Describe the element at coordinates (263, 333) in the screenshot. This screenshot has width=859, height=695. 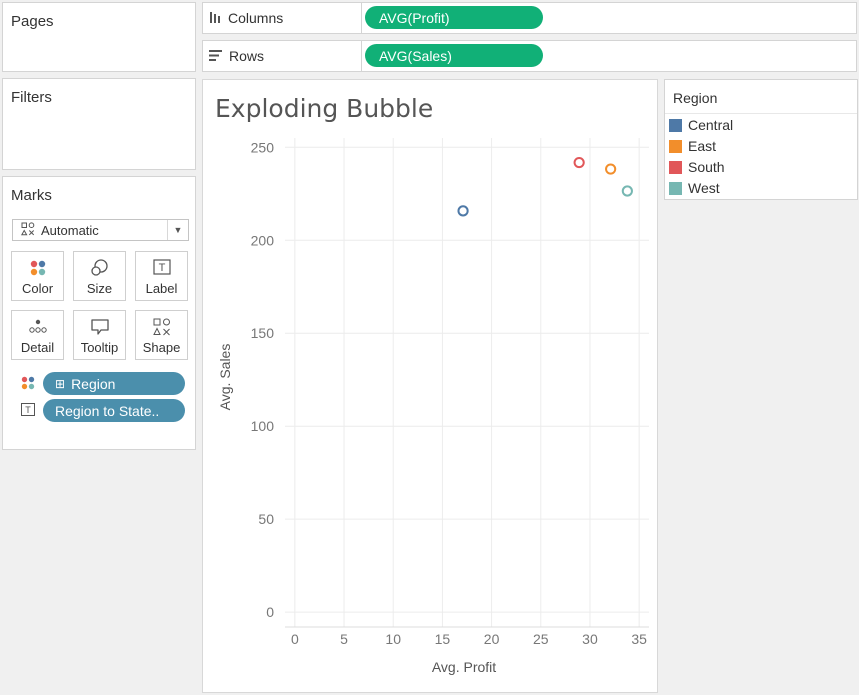
I see `y-tick-label: 150` at that location.